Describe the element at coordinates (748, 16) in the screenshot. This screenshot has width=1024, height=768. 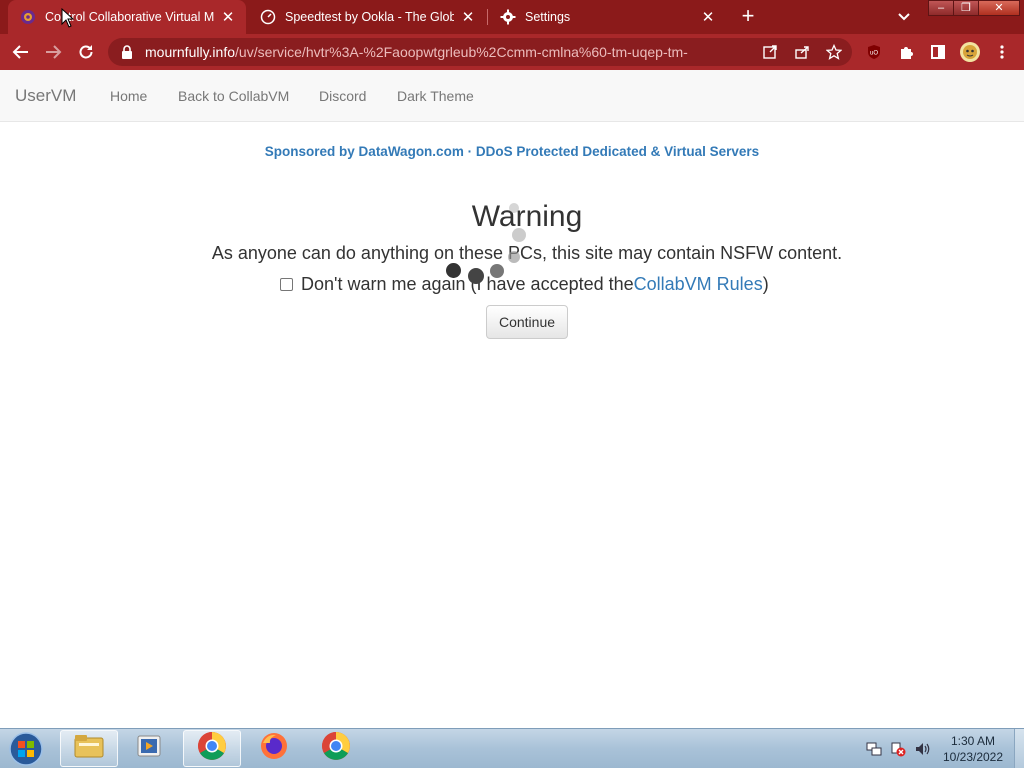
I see `new-tab-button: +` at that location.